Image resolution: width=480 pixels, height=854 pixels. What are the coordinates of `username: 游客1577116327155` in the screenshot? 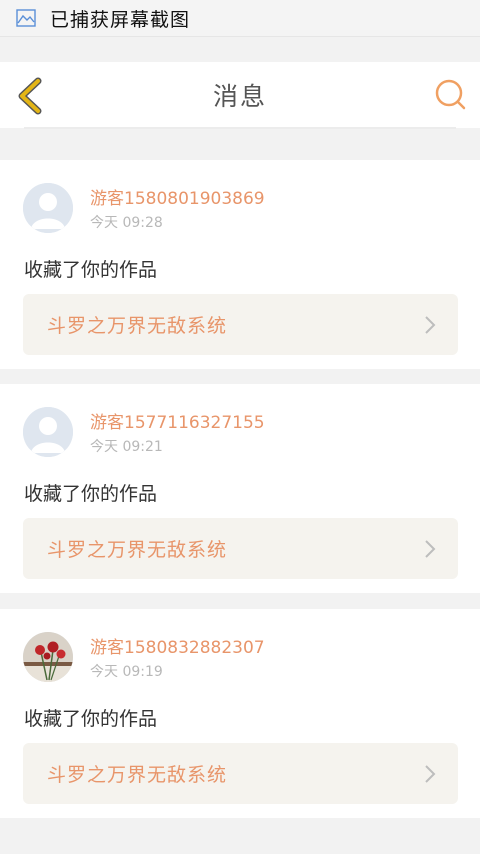 It's located at (177, 420).